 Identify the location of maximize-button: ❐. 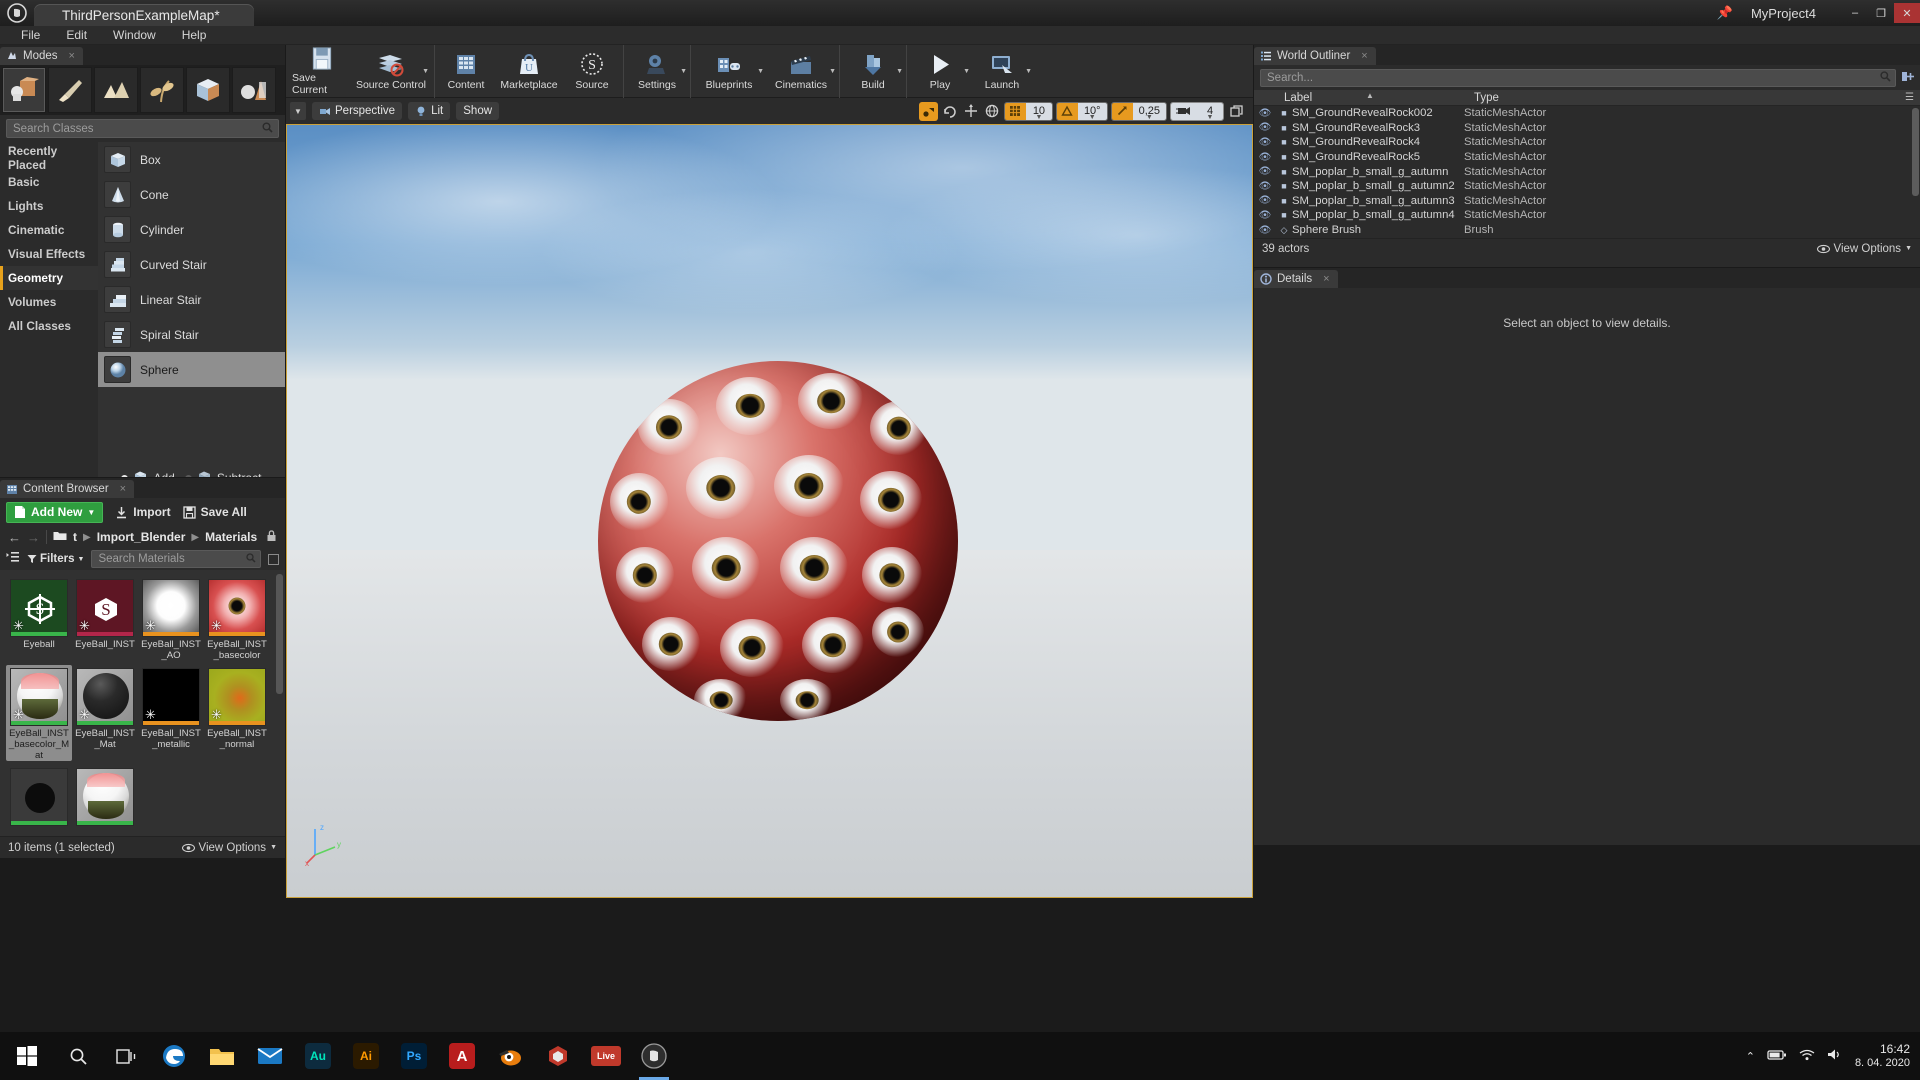
(1881, 13).